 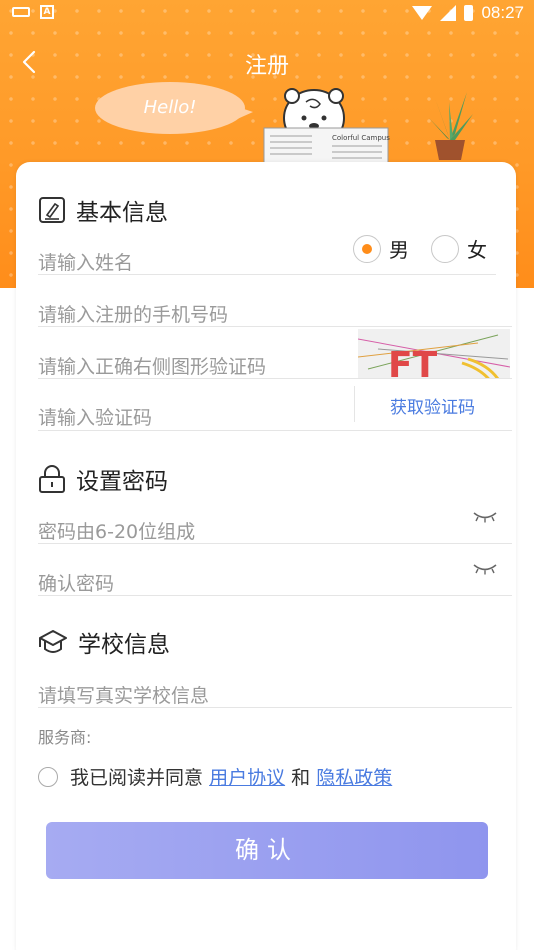 What do you see at coordinates (413, 362) in the screenshot?
I see `captcha-text: FT` at bounding box center [413, 362].